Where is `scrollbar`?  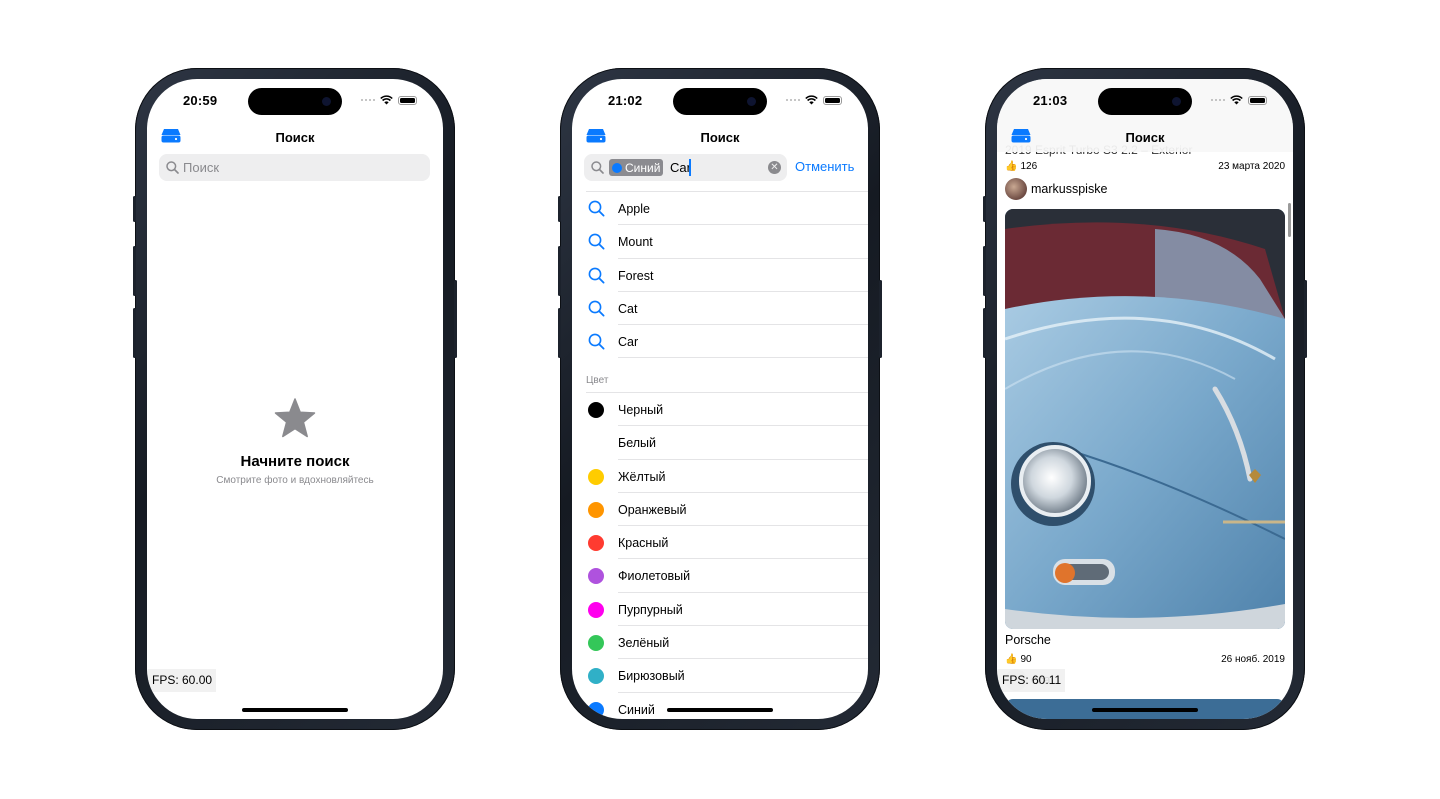 scrollbar is located at coordinates (1289, 220).